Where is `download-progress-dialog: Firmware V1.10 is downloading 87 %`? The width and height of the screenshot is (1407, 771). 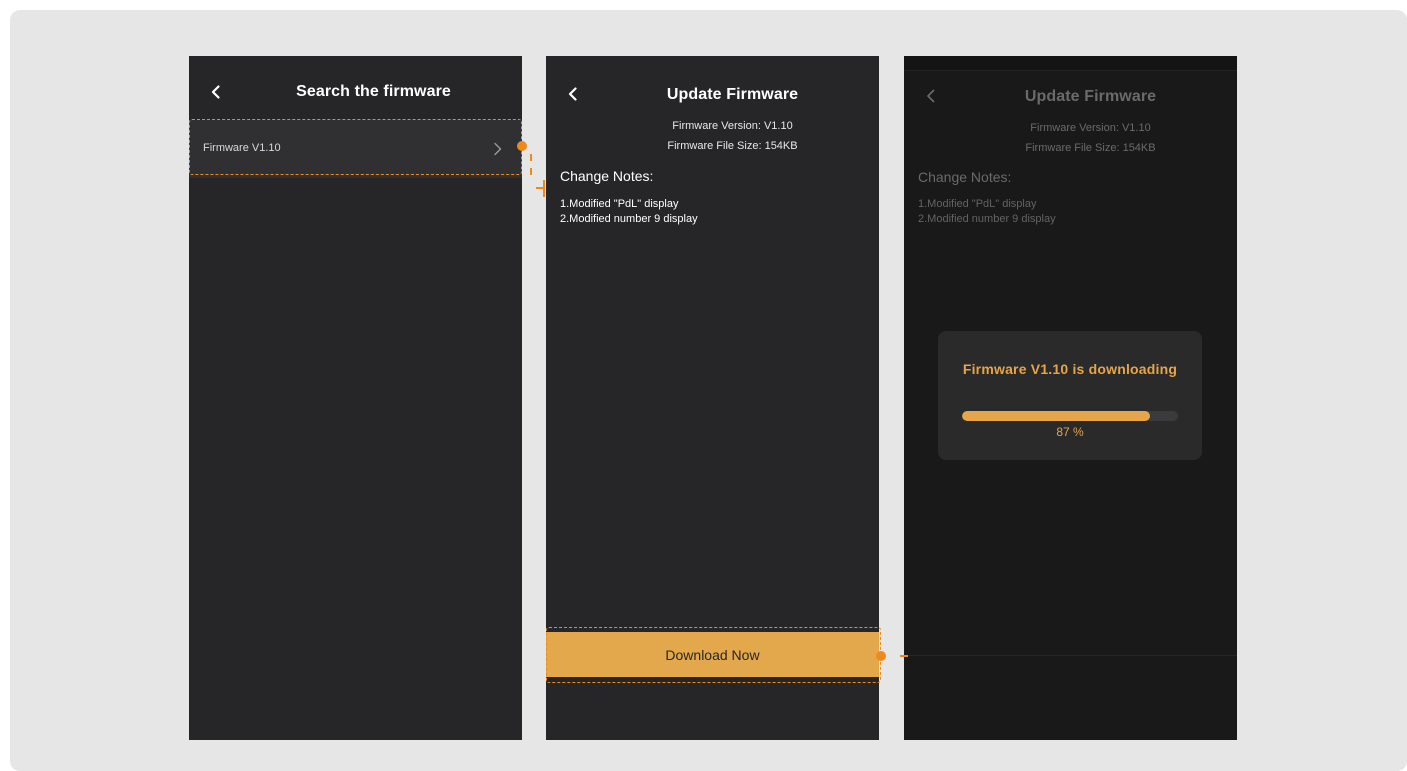 download-progress-dialog: Firmware V1.10 is downloading 87 % is located at coordinates (1070, 395).